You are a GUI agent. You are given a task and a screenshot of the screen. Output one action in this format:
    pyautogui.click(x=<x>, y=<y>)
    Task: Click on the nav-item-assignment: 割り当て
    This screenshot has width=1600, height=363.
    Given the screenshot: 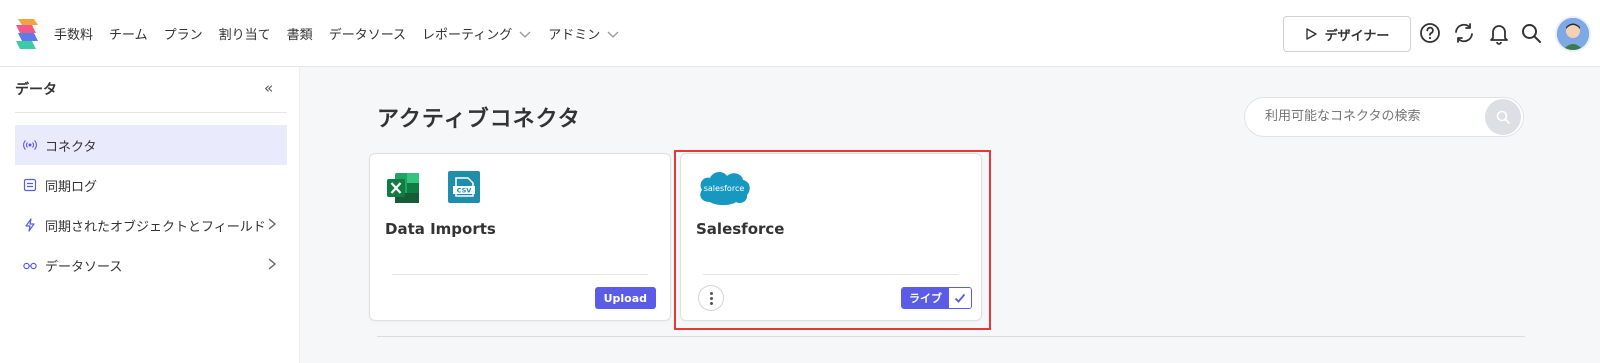 What is the action you would take?
    pyautogui.click(x=245, y=33)
    